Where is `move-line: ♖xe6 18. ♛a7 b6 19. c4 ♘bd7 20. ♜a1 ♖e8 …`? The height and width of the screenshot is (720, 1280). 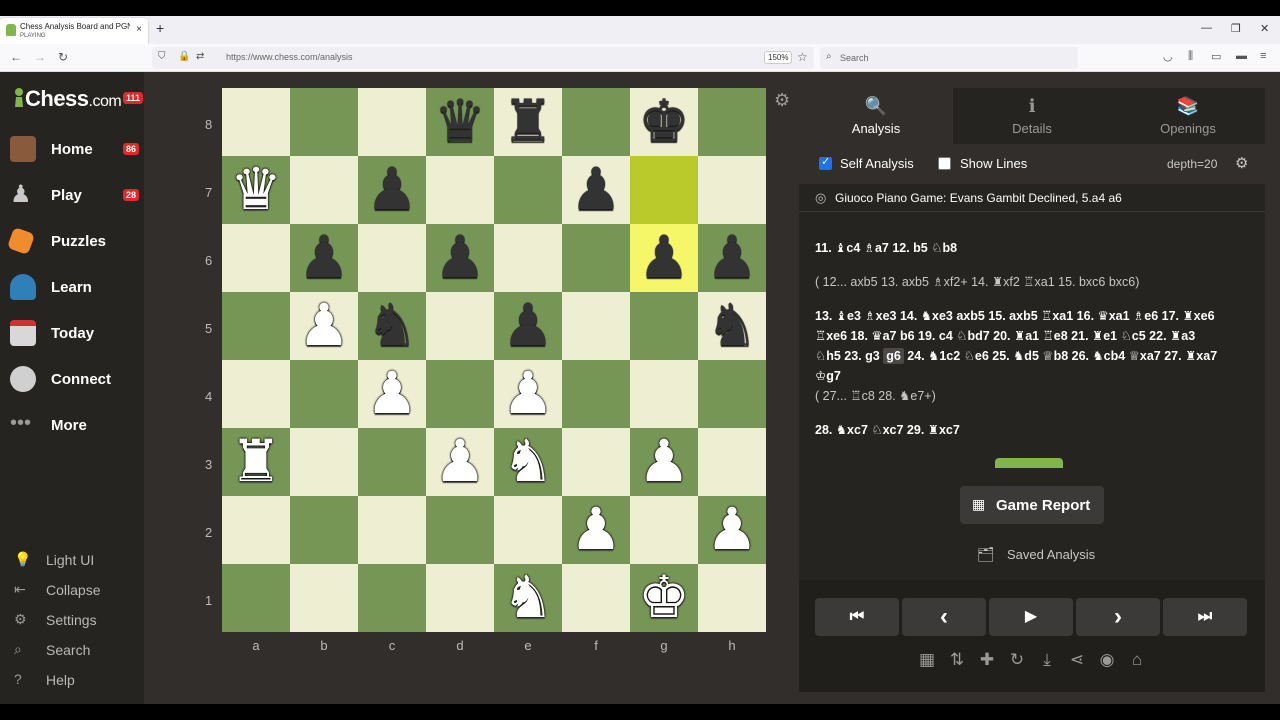
move-line: ♖xe6 18. ♛a7 b6 19. c4 ♘bd7 20. ♜a1 ♖e8 … is located at coordinates (1030, 336).